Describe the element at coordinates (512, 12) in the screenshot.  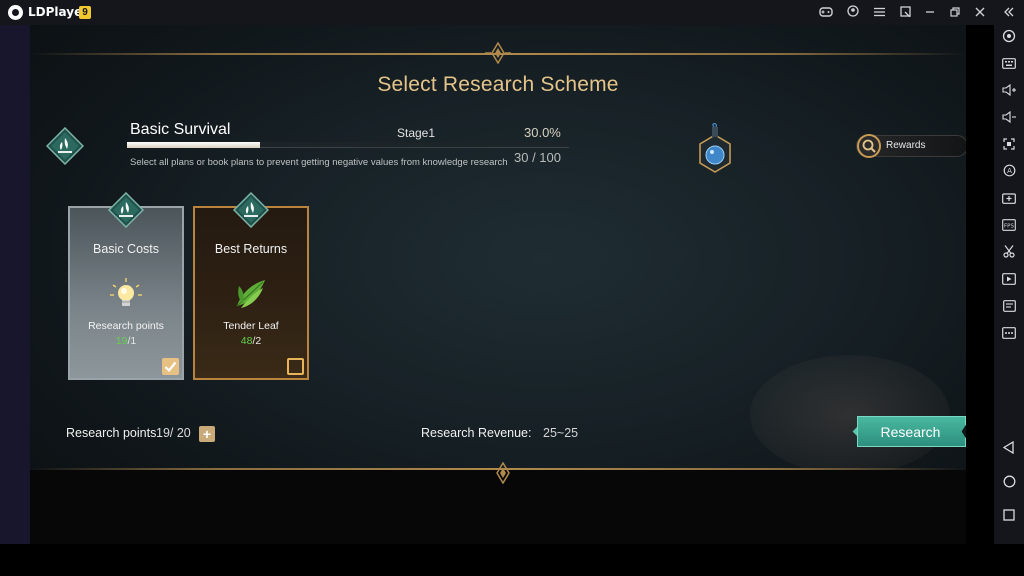
I see `emulator-titlebar: LDPlayer 9` at that location.